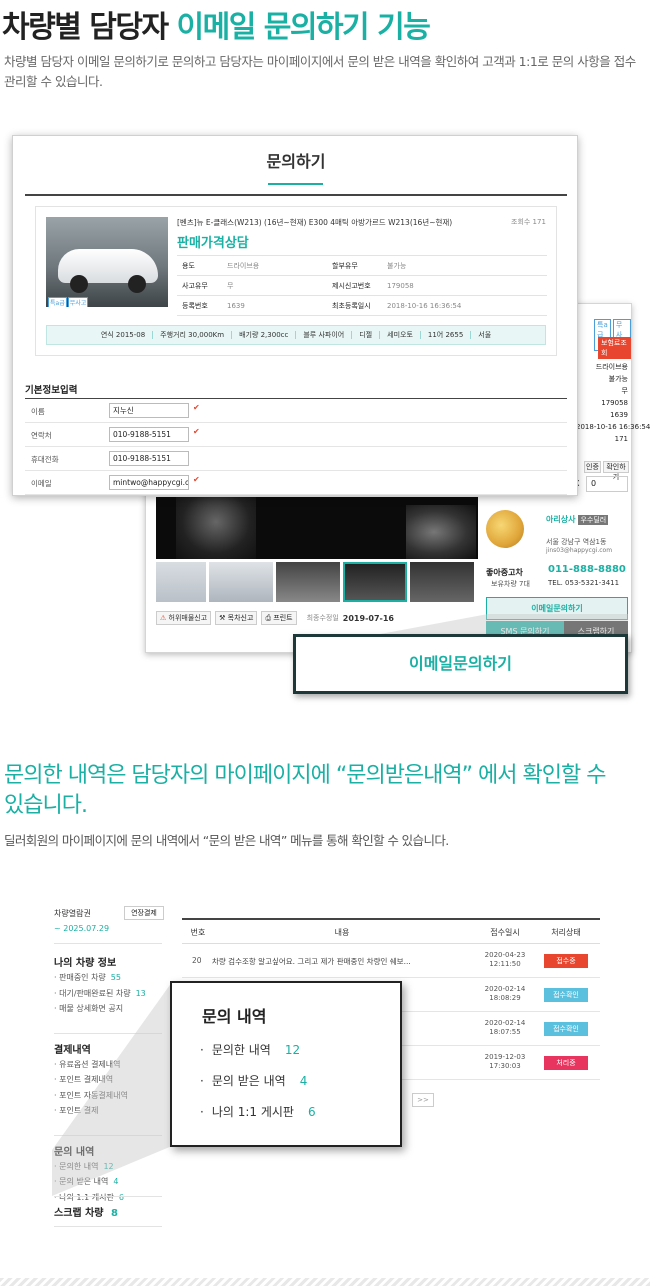 The height and width of the screenshot is (1286, 650). I want to click on popup-item-count: 6, so click(311, 1112).